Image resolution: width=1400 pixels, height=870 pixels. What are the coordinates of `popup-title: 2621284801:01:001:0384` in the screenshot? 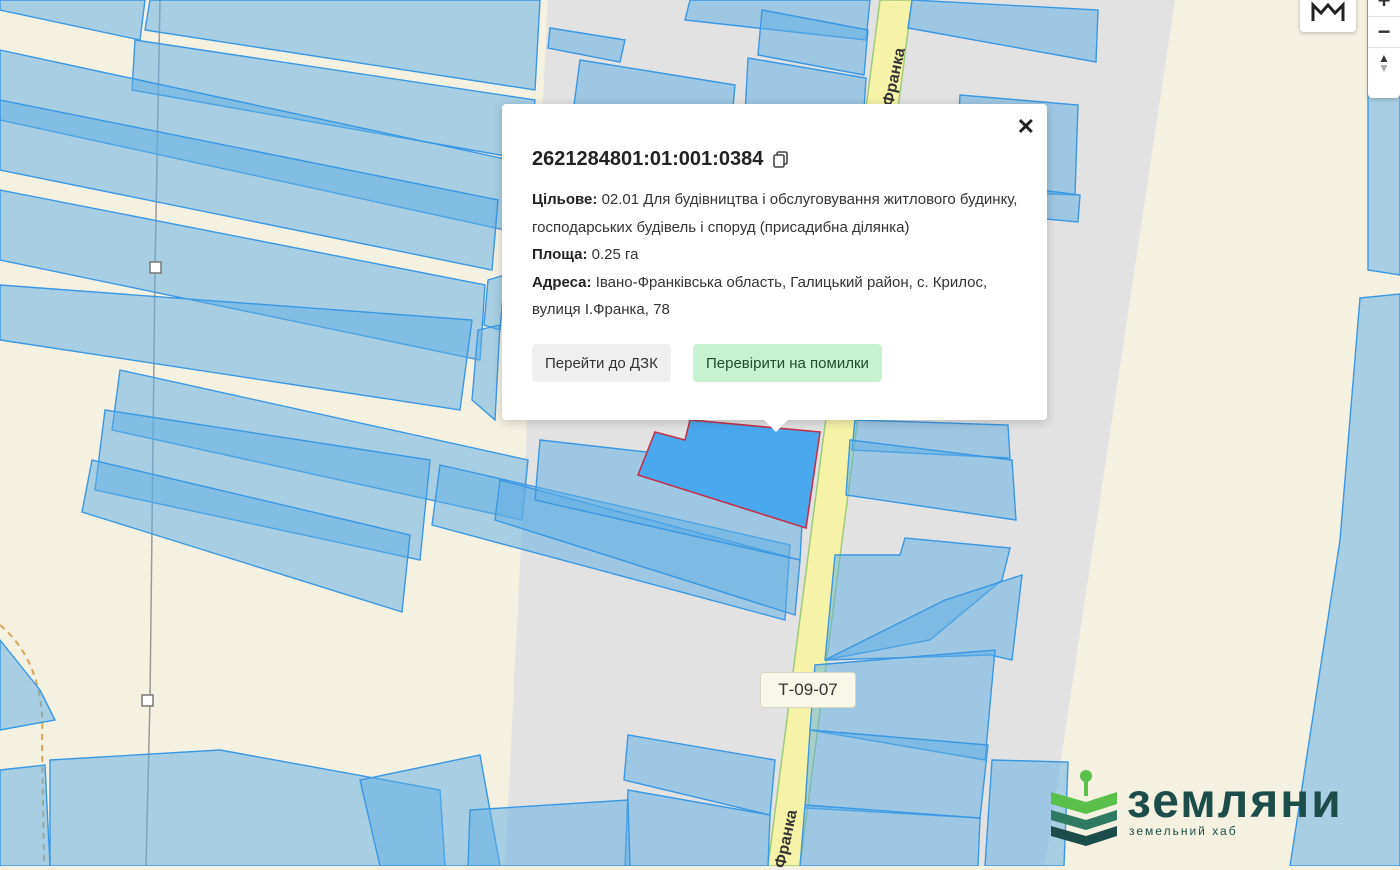 It's located at (660, 159).